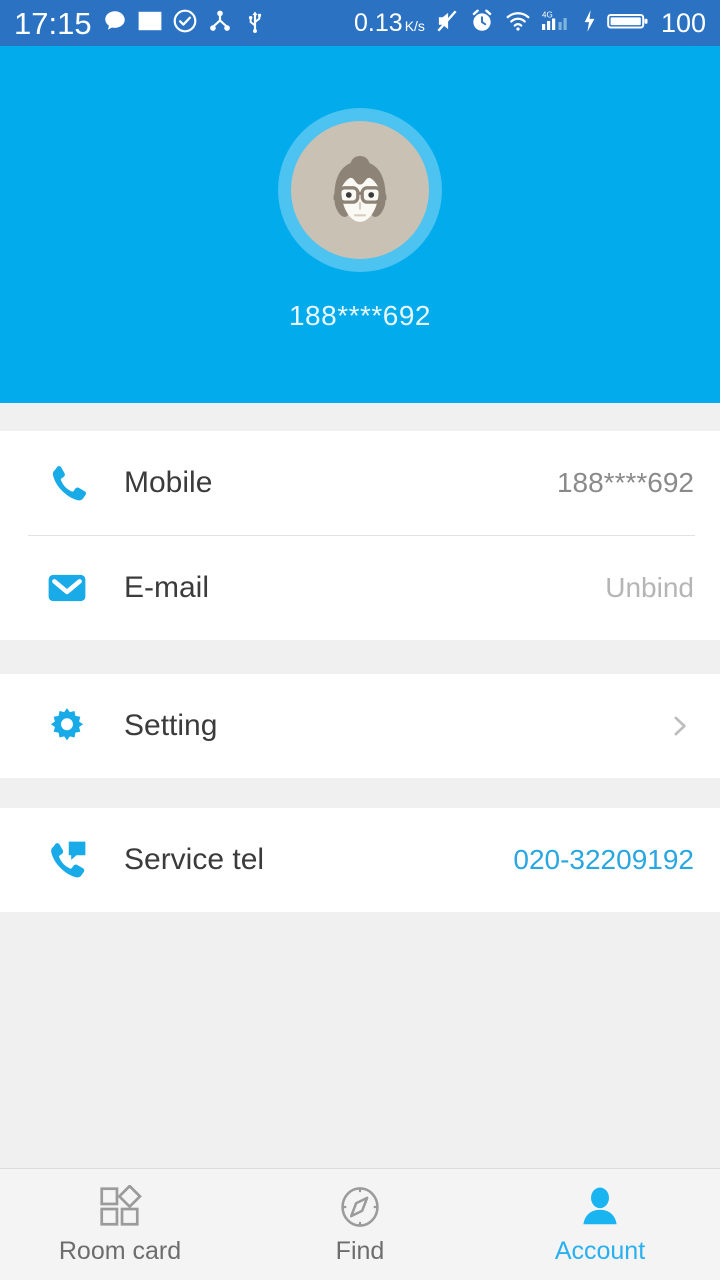 The height and width of the screenshot is (1280, 720). Describe the element at coordinates (120, 1206) in the screenshot. I see `room-card-icon` at that location.